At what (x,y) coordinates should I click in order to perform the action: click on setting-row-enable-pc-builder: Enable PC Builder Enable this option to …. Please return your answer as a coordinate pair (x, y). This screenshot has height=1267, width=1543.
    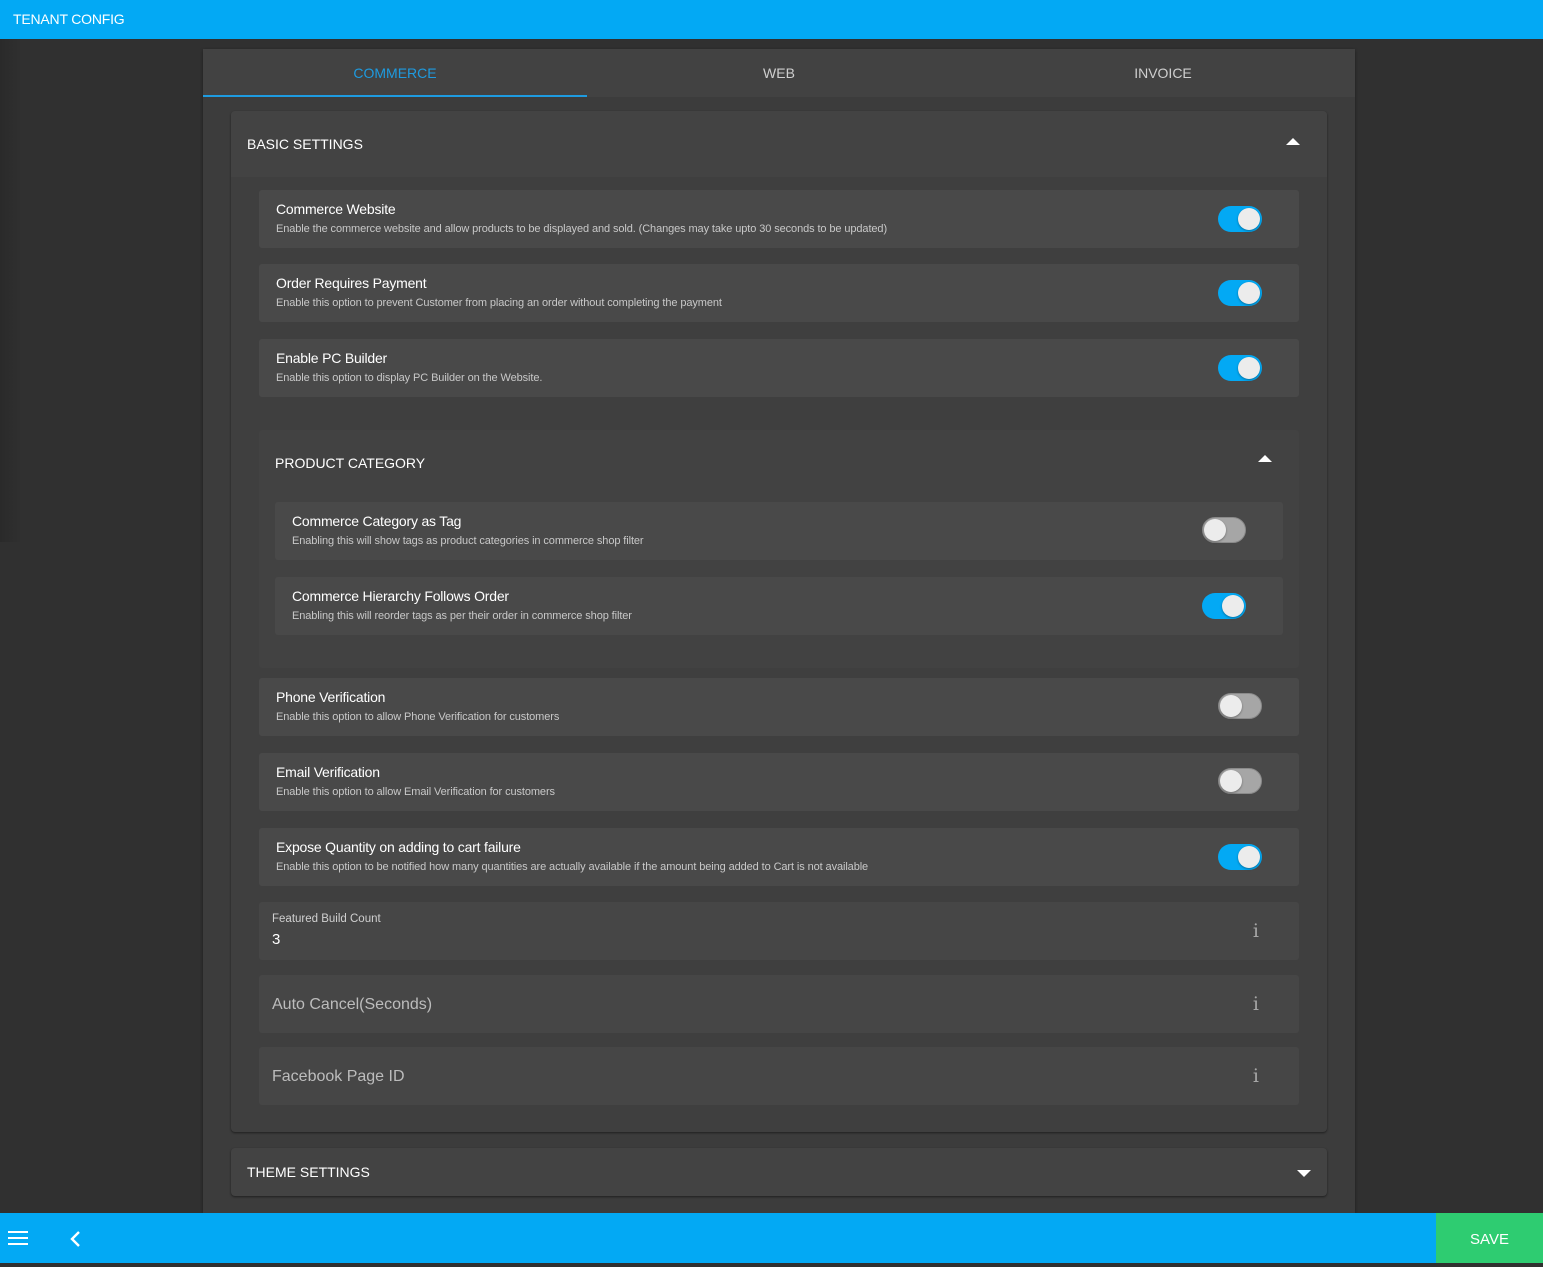
    Looking at the image, I should click on (779, 368).